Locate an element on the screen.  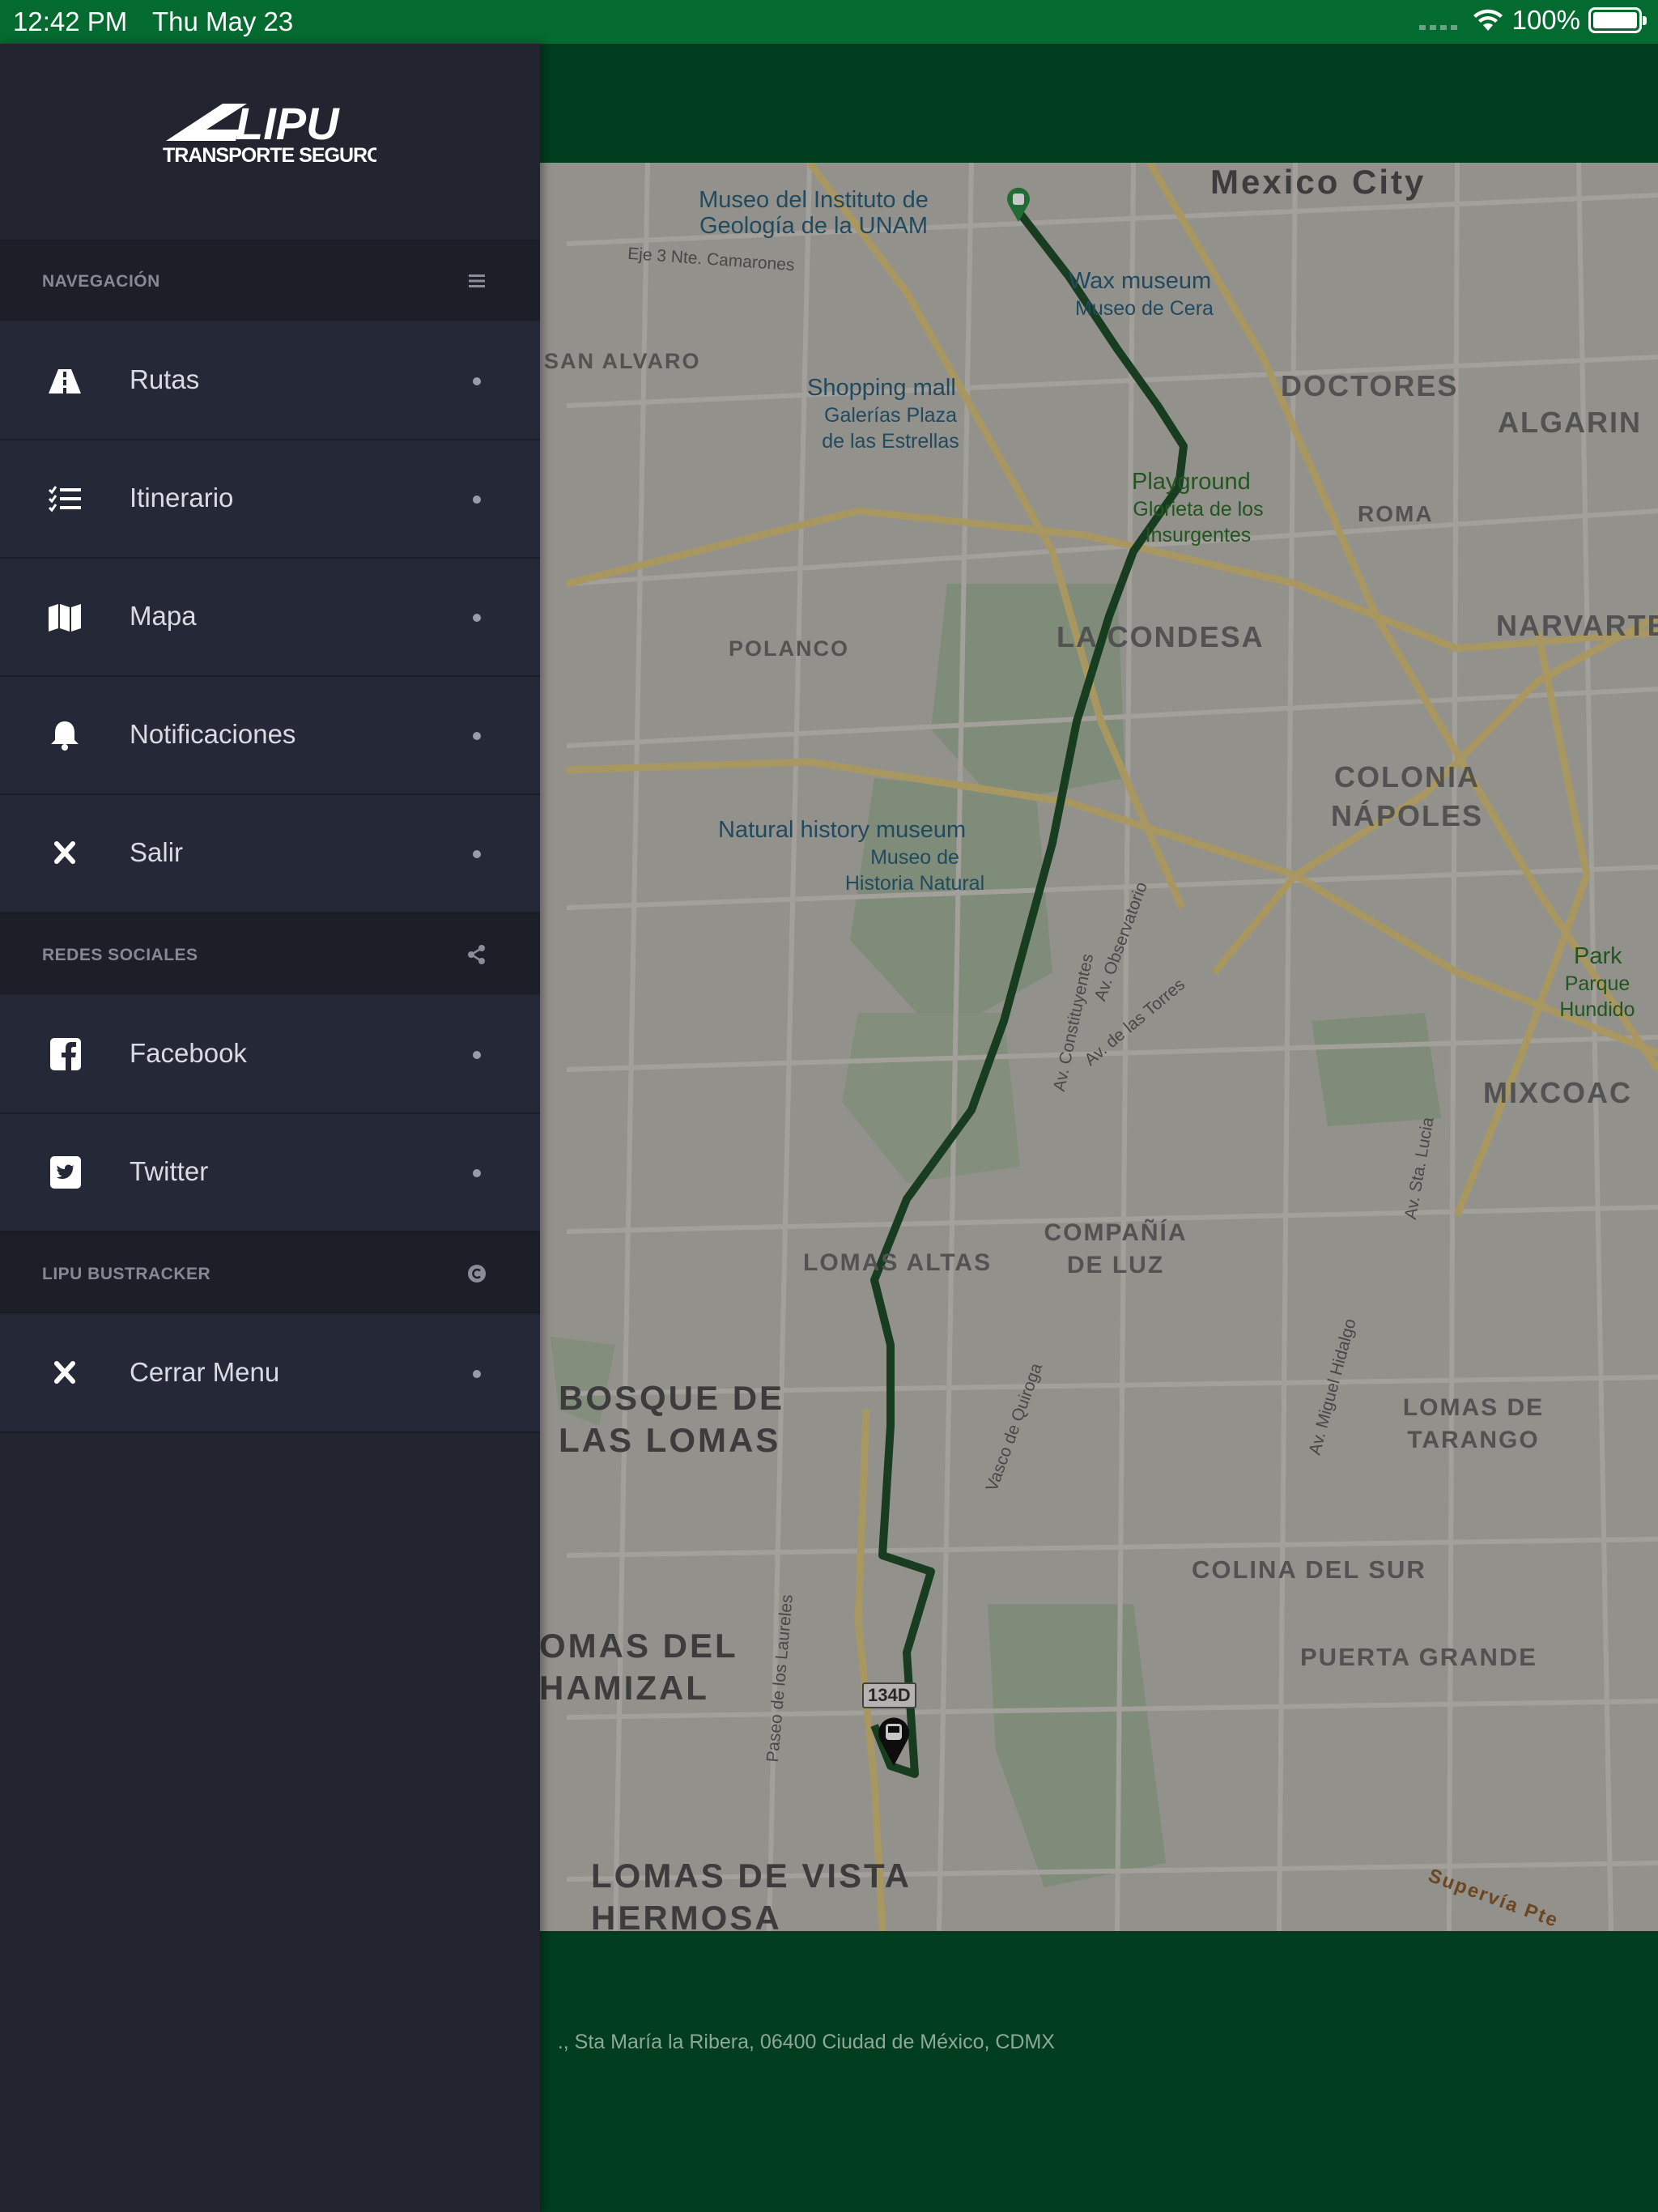
svg-text: LIPU is located at coordinates (288, 123).